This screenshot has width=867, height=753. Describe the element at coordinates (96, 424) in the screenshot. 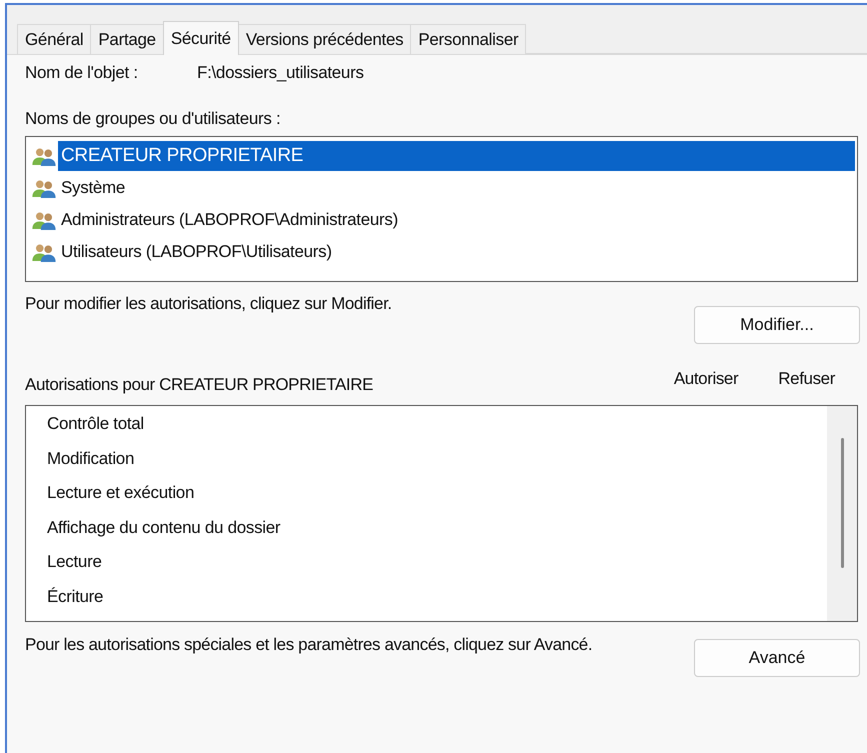

I see `permission-item: Contrôle total` at that location.